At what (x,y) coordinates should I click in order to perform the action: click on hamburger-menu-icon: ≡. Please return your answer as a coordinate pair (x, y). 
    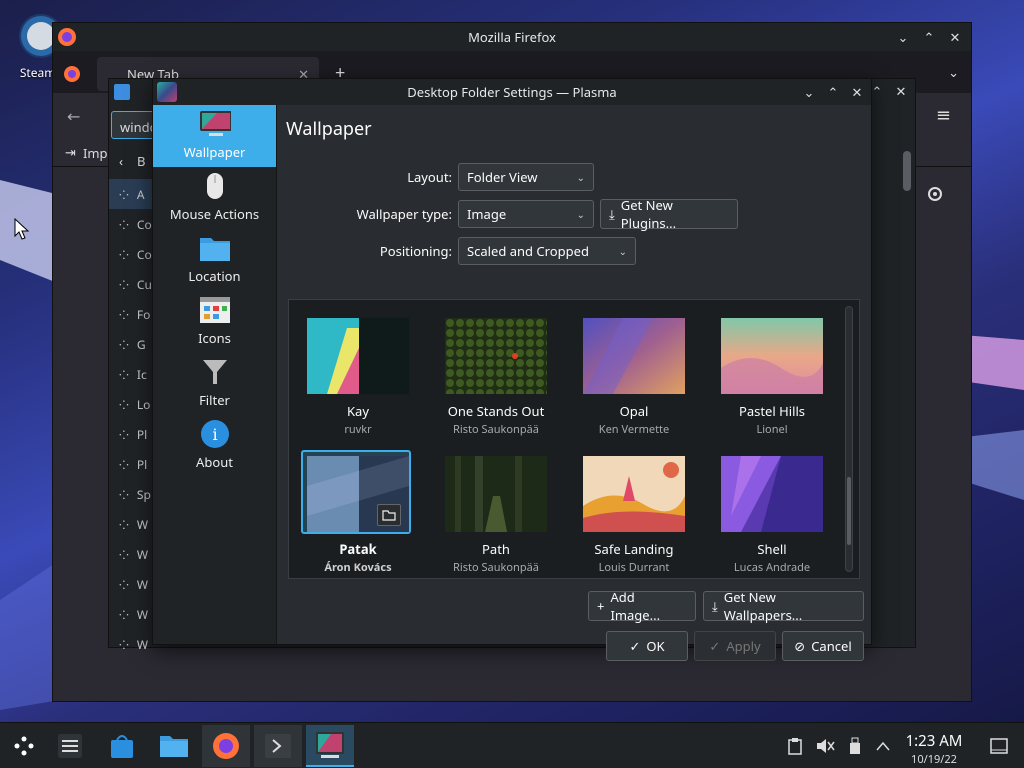
    Looking at the image, I should click on (943, 115).